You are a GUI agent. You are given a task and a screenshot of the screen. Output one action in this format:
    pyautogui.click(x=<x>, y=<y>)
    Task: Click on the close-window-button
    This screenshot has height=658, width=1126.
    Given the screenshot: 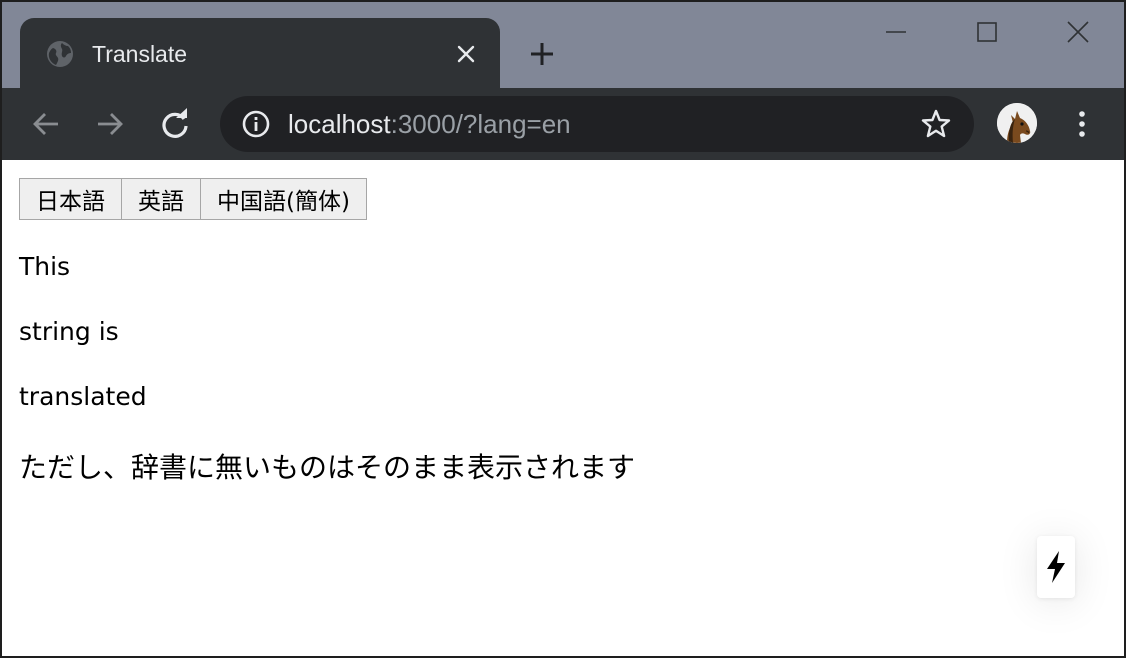 What is the action you would take?
    pyautogui.click(x=1078, y=32)
    